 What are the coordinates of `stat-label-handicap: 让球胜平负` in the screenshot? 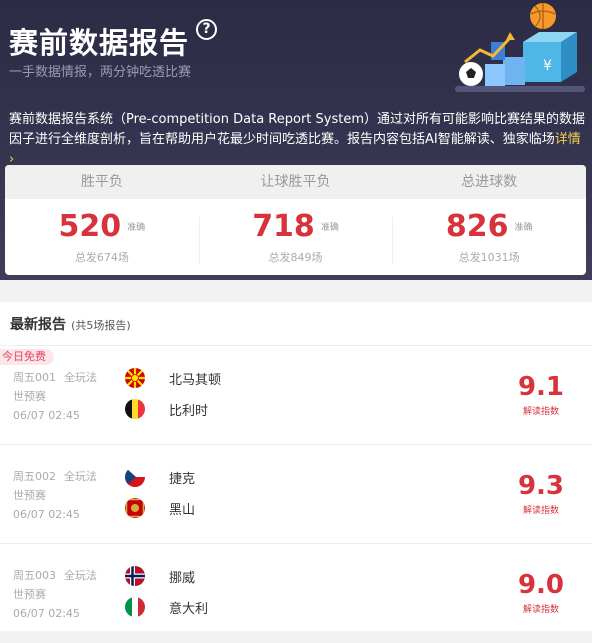 It's located at (295, 182).